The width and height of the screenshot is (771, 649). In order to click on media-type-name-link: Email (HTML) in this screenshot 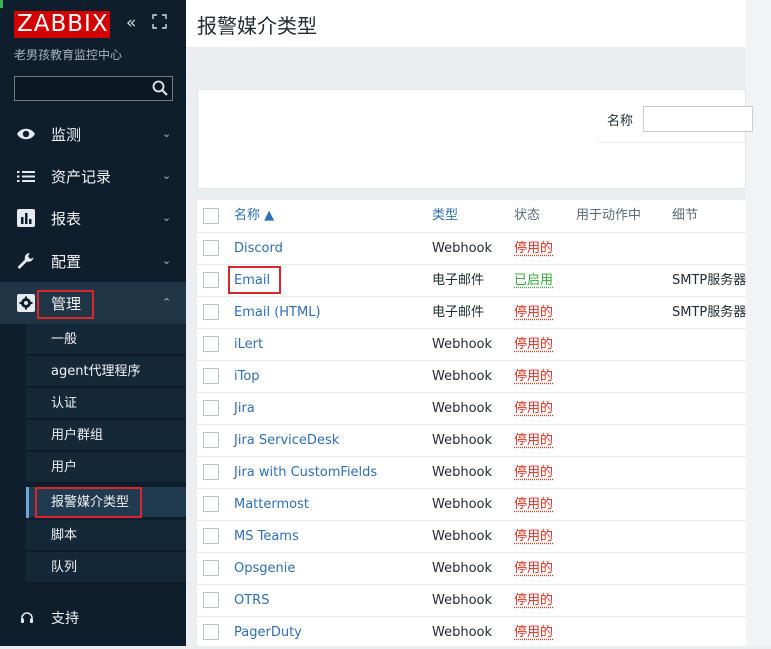, I will do `click(277, 313)`.